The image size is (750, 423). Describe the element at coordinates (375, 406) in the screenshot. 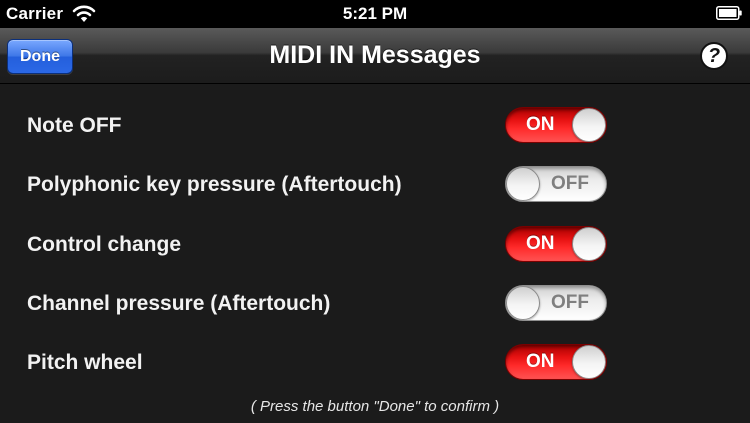

I see `confirm-instruction: ( Press the button "Done" to confirm )` at that location.